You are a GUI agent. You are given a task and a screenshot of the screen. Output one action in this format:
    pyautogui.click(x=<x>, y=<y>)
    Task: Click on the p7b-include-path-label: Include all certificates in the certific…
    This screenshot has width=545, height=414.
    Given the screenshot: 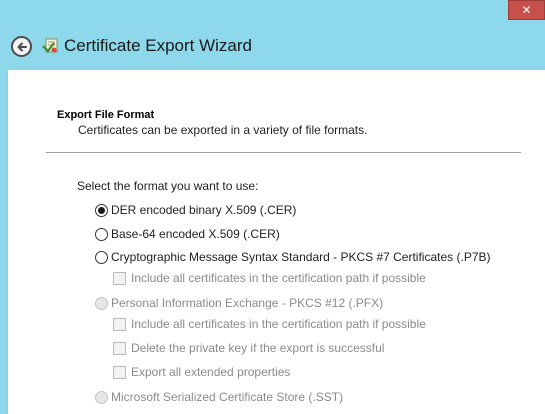 What is the action you would take?
    pyautogui.click(x=278, y=278)
    